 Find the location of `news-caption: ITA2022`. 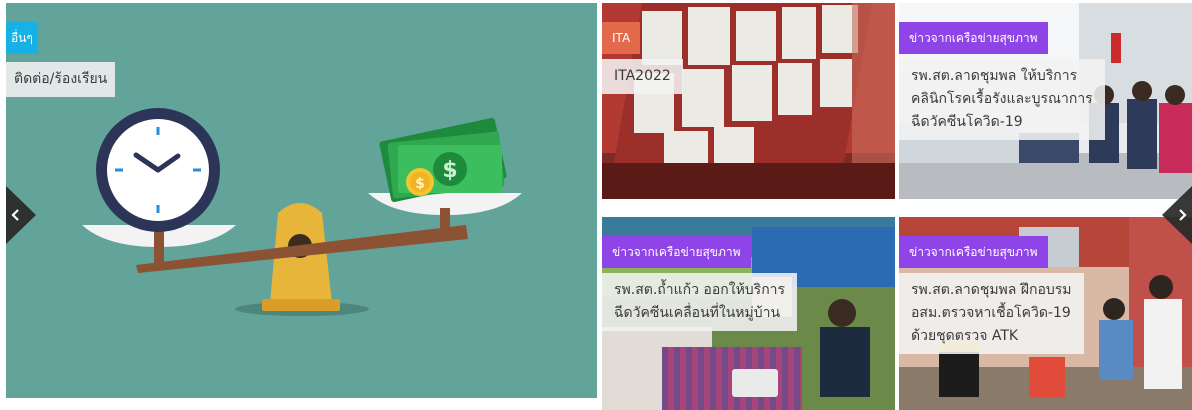

news-caption: ITA2022 is located at coordinates (642, 76).